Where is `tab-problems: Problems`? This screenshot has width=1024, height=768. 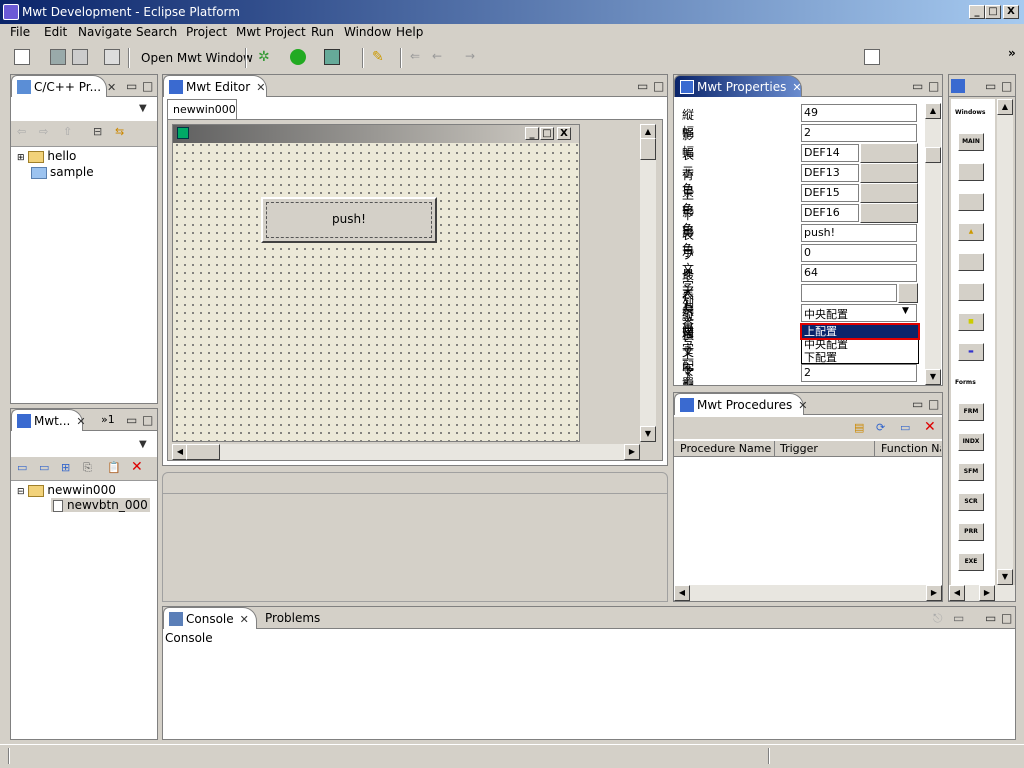
tab-problems: Problems is located at coordinates (292, 618).